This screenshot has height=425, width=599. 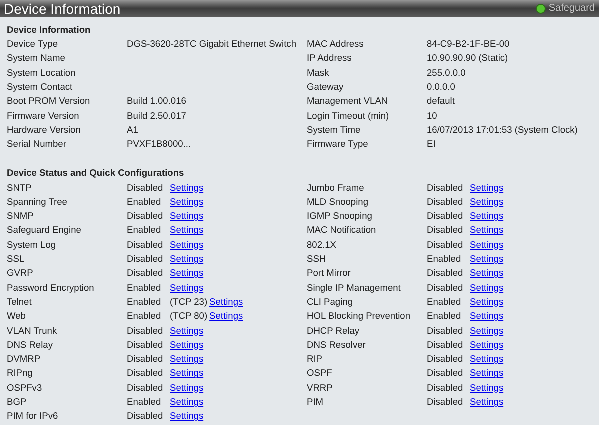 What do you see at coordinates (317, 259) in the screenshot?
I see `feature-name: SSH` at bounding box center [317, 259].